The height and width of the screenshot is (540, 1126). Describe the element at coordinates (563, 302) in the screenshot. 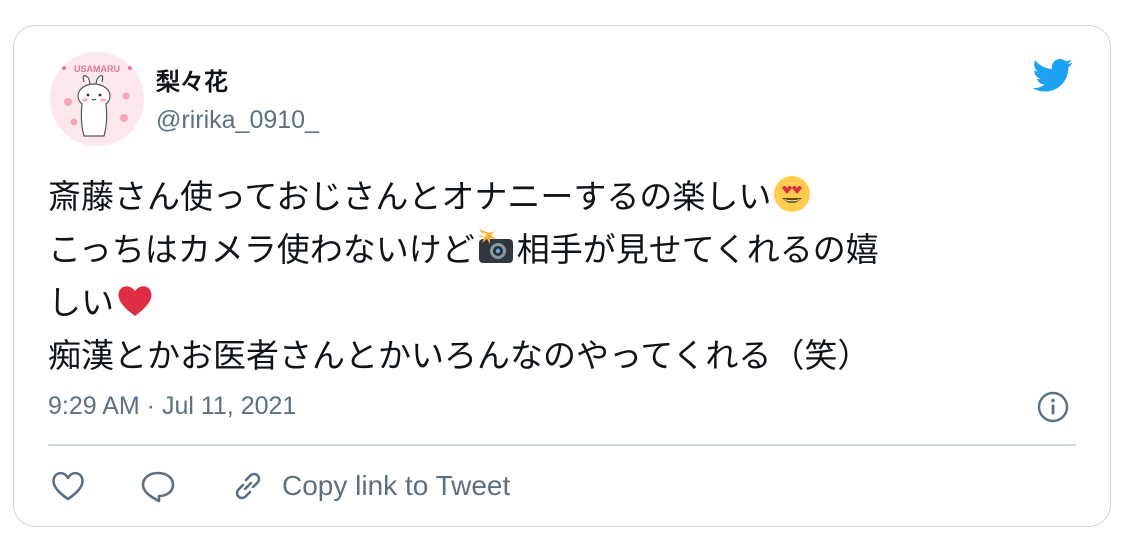

I see `tweet-line-3: しい` at that location.